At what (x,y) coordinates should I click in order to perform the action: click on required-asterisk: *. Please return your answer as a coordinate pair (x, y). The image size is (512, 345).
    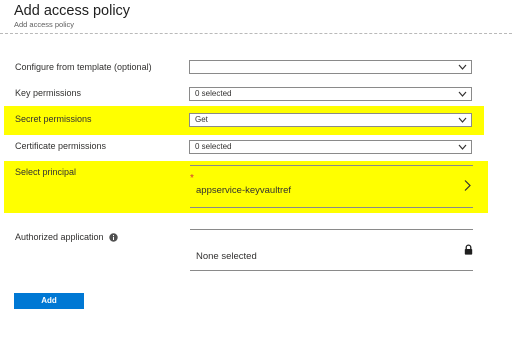
    Looking at the image, I should click on (192, 178).